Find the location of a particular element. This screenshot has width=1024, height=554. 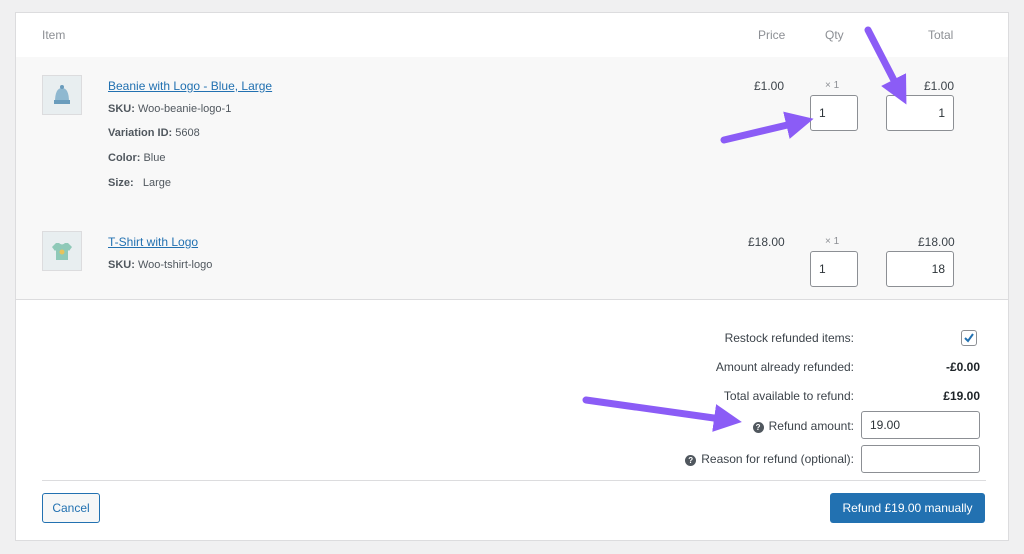

arrow-to-total-input is located at coordinates (885, 65).